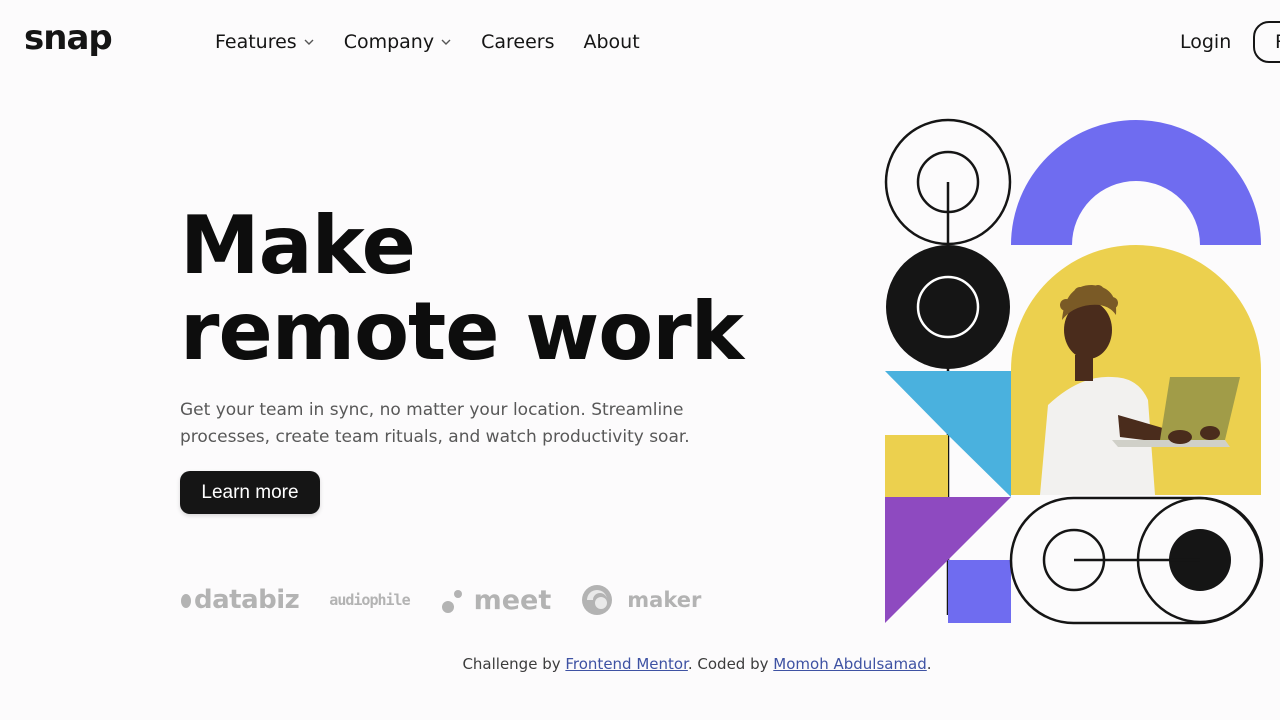 The height and width of the screenshot is (720, 1280). What do you see at coordinates (626, 664) in the screenshot?
I see `frontend-mentor-link: Frontend Mentor` at bounding box center [626, 664].